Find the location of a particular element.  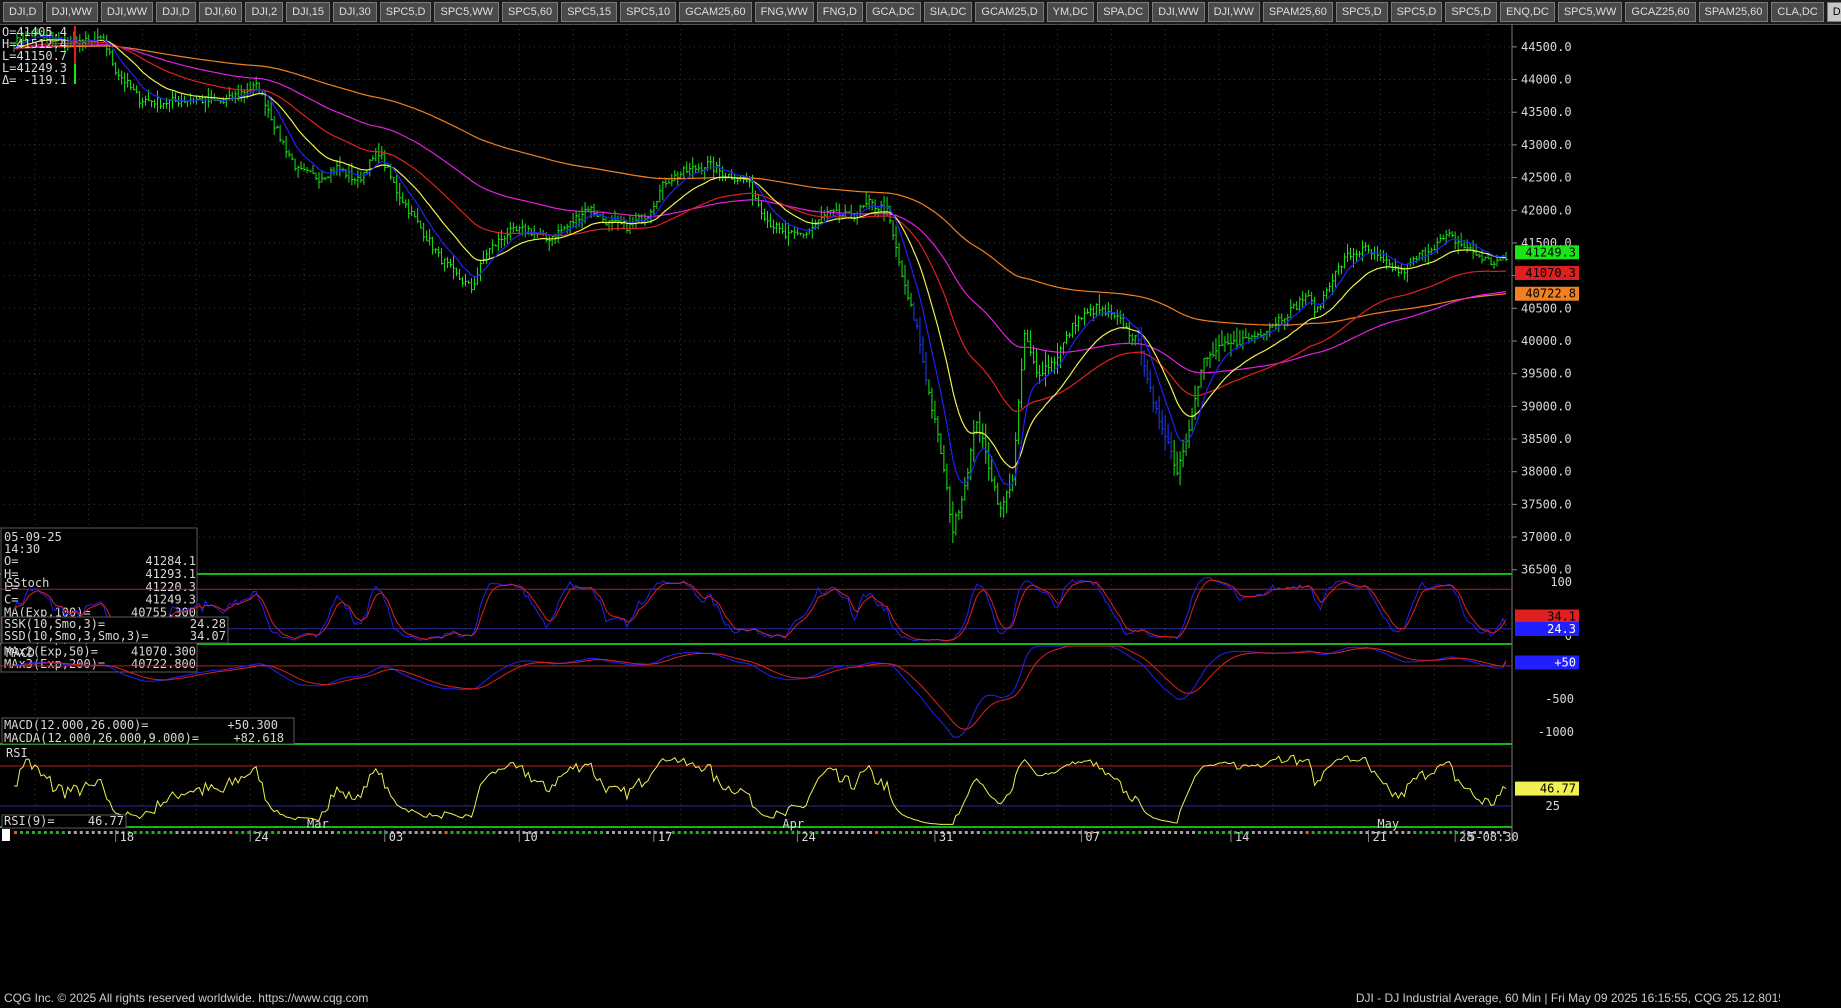

rsi-title: RSI is located at coordinates (17, 753).